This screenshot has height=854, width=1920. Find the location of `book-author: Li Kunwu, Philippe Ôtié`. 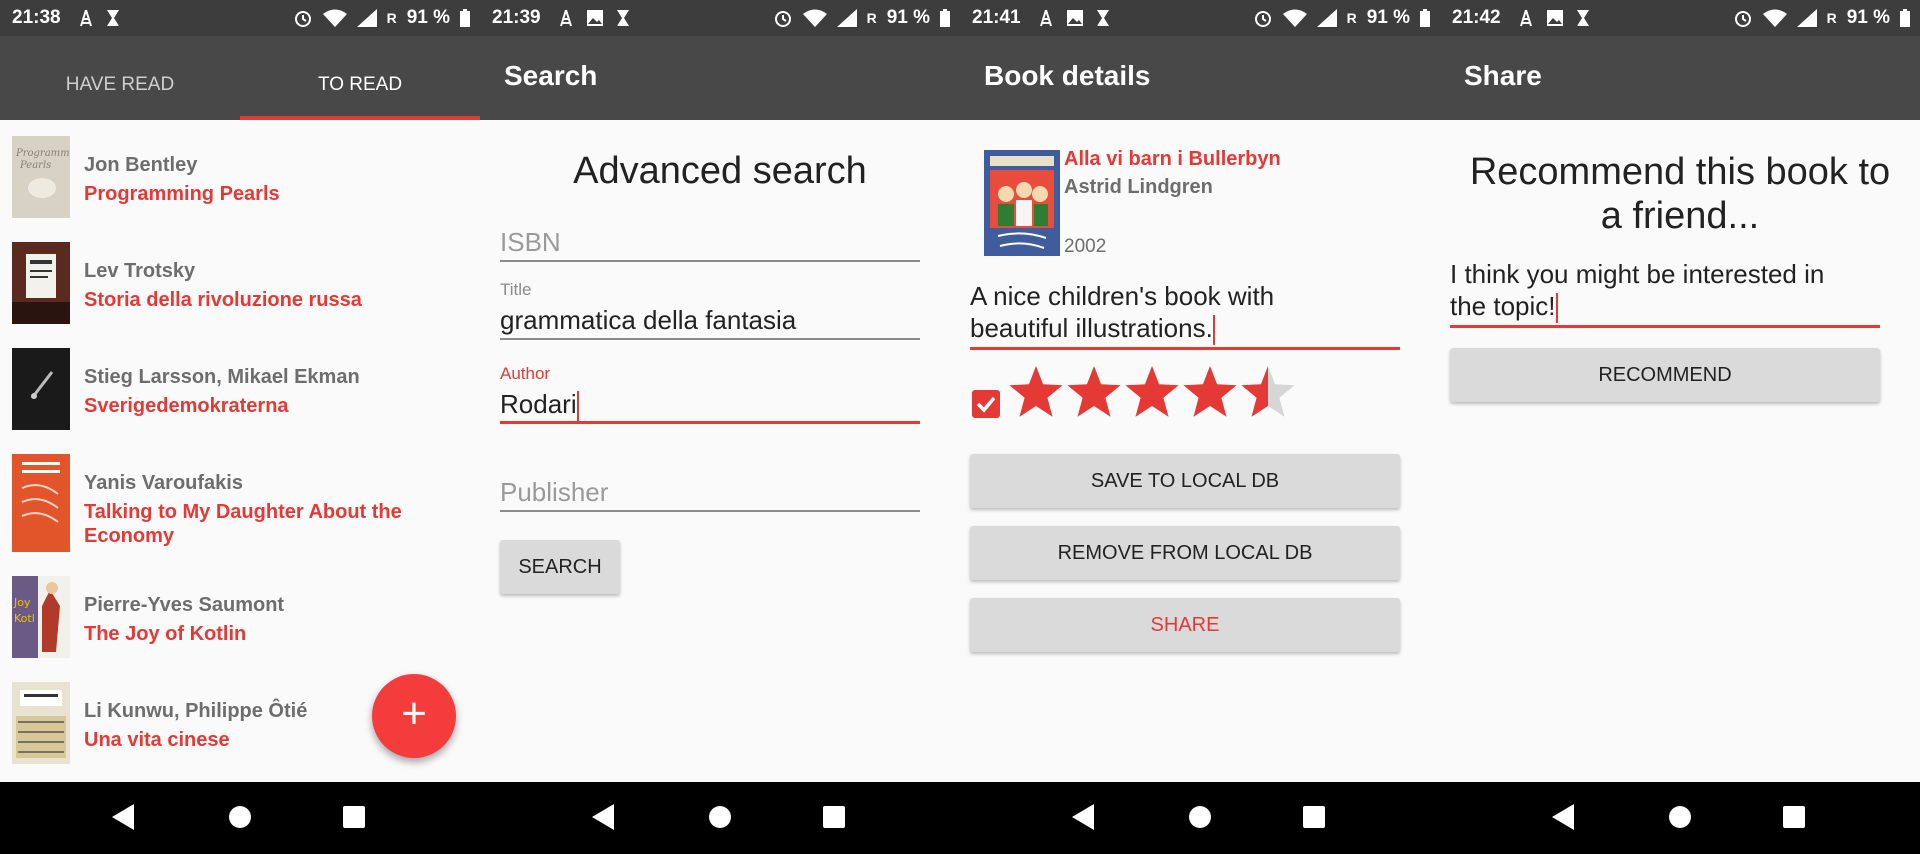

book-author: Li Kunwu, Philippe Ôtié is located at coordinates (196, 711).